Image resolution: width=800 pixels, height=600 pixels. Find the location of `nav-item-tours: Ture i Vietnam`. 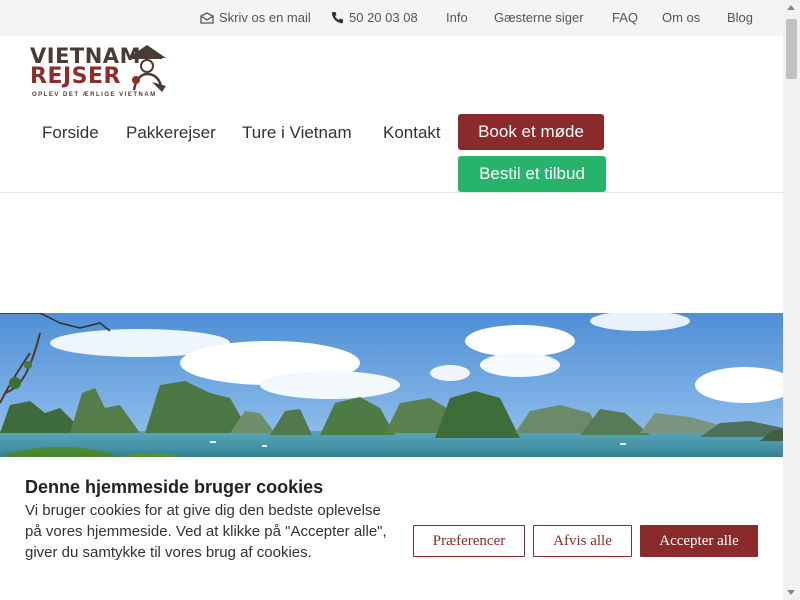

nav-item-tours: Ture i Vietnam is located at coordinates (297, 133).